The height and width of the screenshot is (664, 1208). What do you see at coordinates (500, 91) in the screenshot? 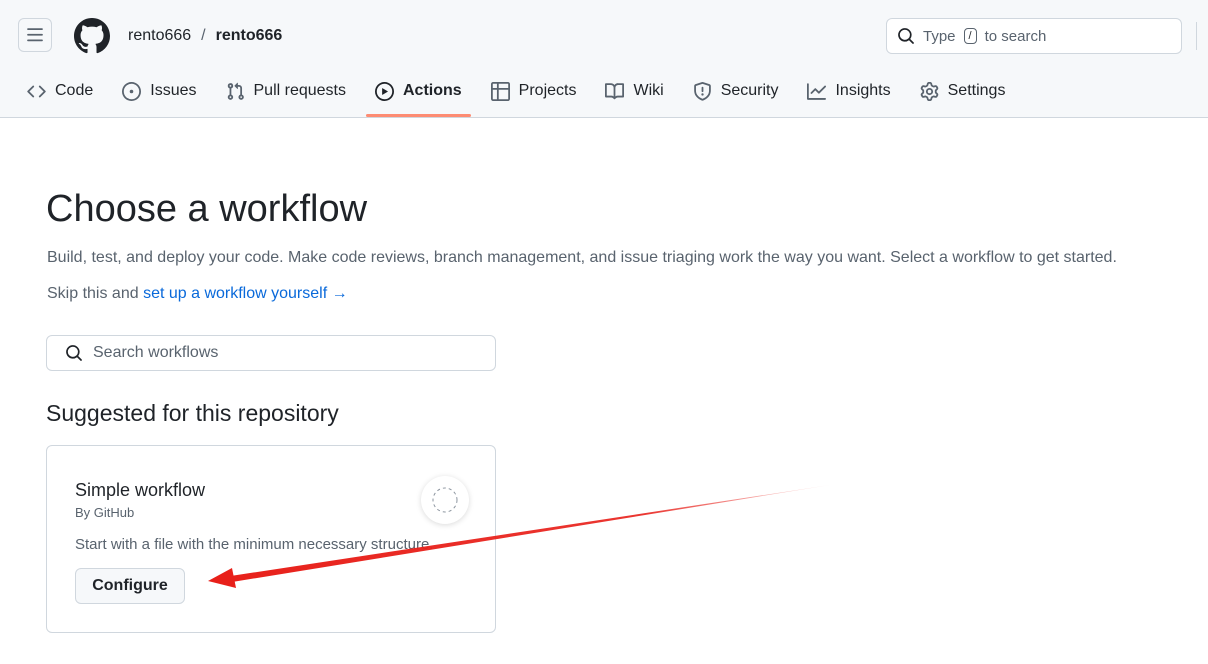
I see `table-icon` at bounding box center [500, 91].